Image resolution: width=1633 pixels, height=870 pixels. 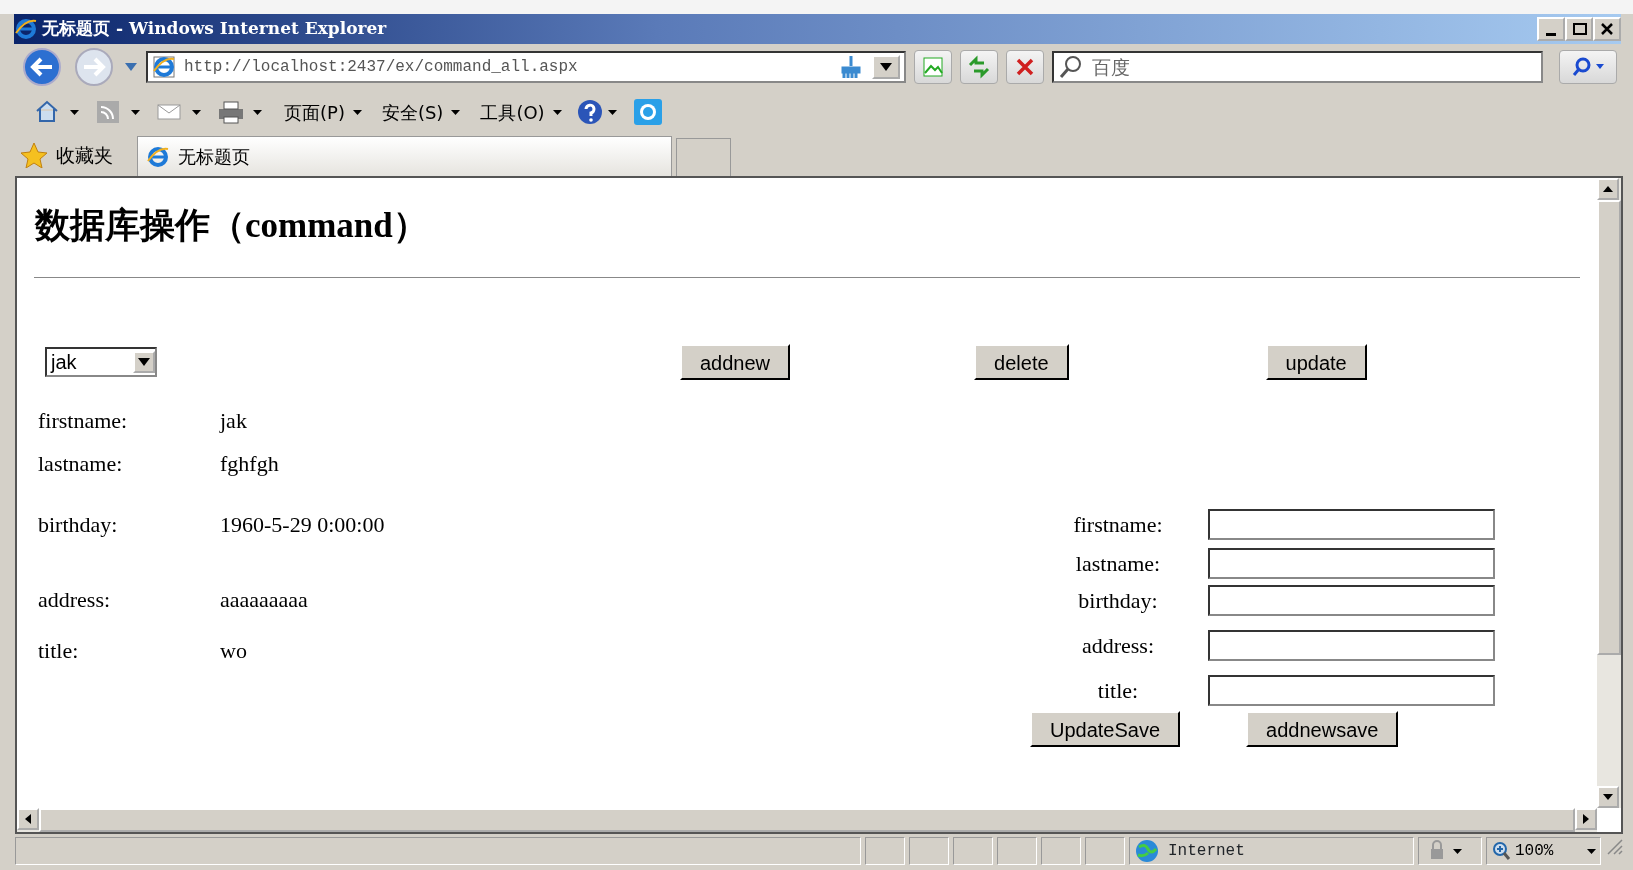 I want to click on horizontal-scrollbar, so click(x=807, y=820).